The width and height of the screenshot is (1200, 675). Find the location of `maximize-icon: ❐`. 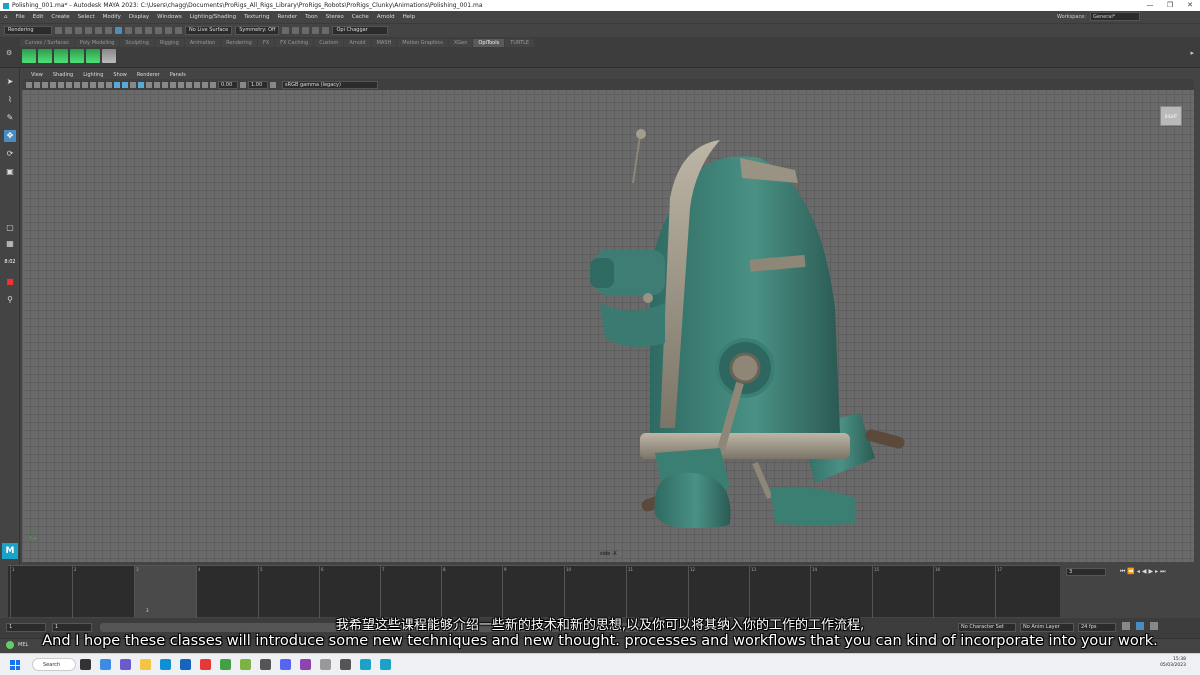

maximize-icon: ❐ is located at coordinates (1170, 5).